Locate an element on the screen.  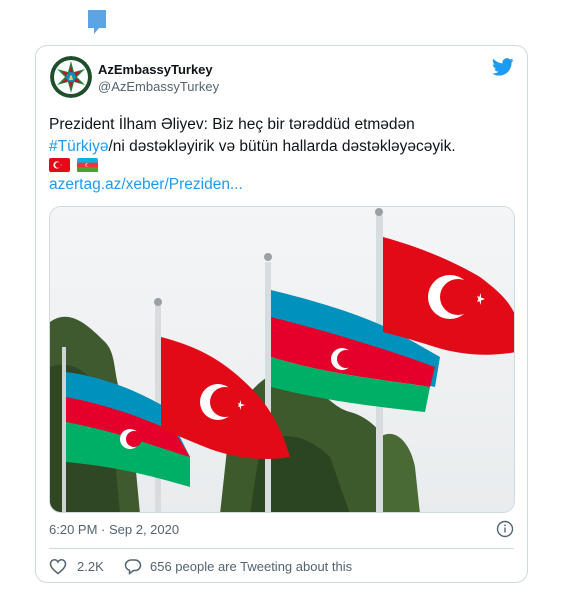
account-handle: @AzEmbassyTurkey is located at coordinates (158, 86).